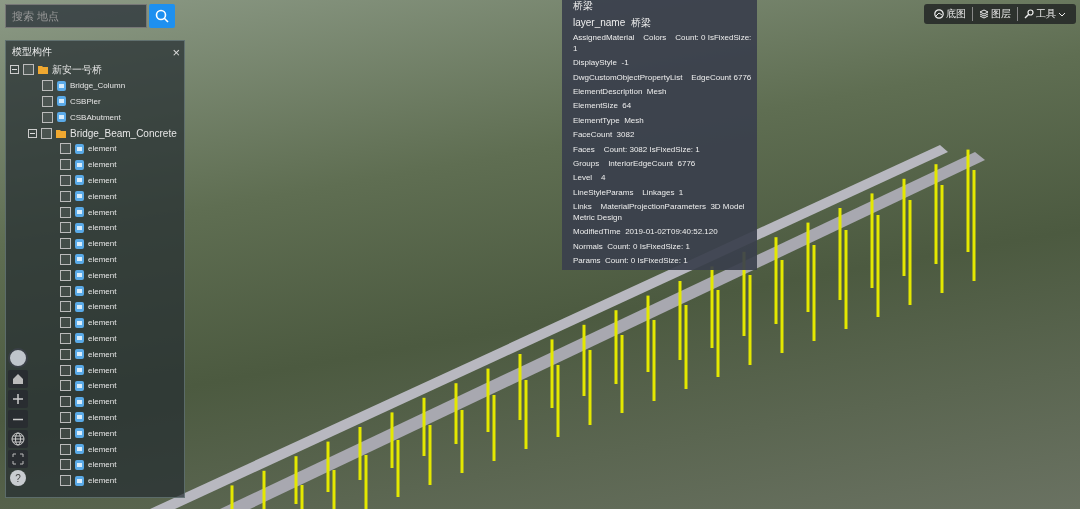 Image resolution: width=1080 pixels, height=509 pixels. What do you see at coordinates (123, 133) in the screenshot?
I see `tree-item: Bridge_Beam_Concrete` at bounding box center [123, 133].